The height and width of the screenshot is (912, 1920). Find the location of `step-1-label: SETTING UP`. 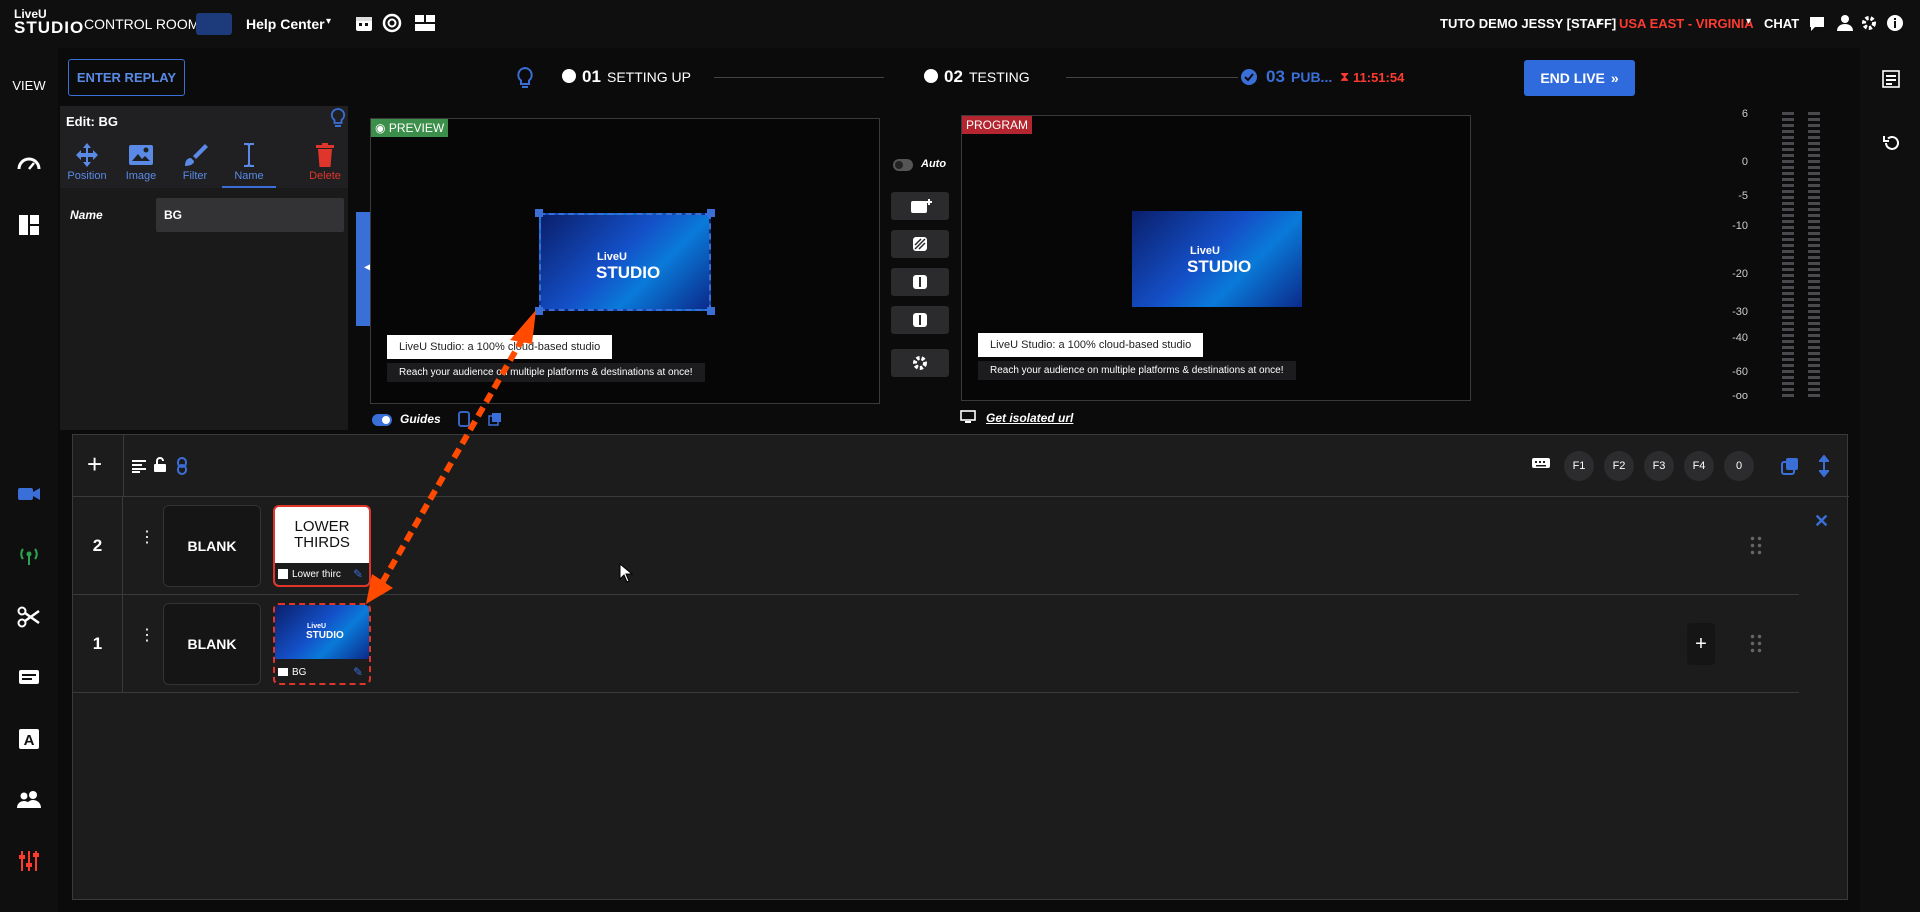

step-1-label: SETTING UP is located at coordinates (649, 77).